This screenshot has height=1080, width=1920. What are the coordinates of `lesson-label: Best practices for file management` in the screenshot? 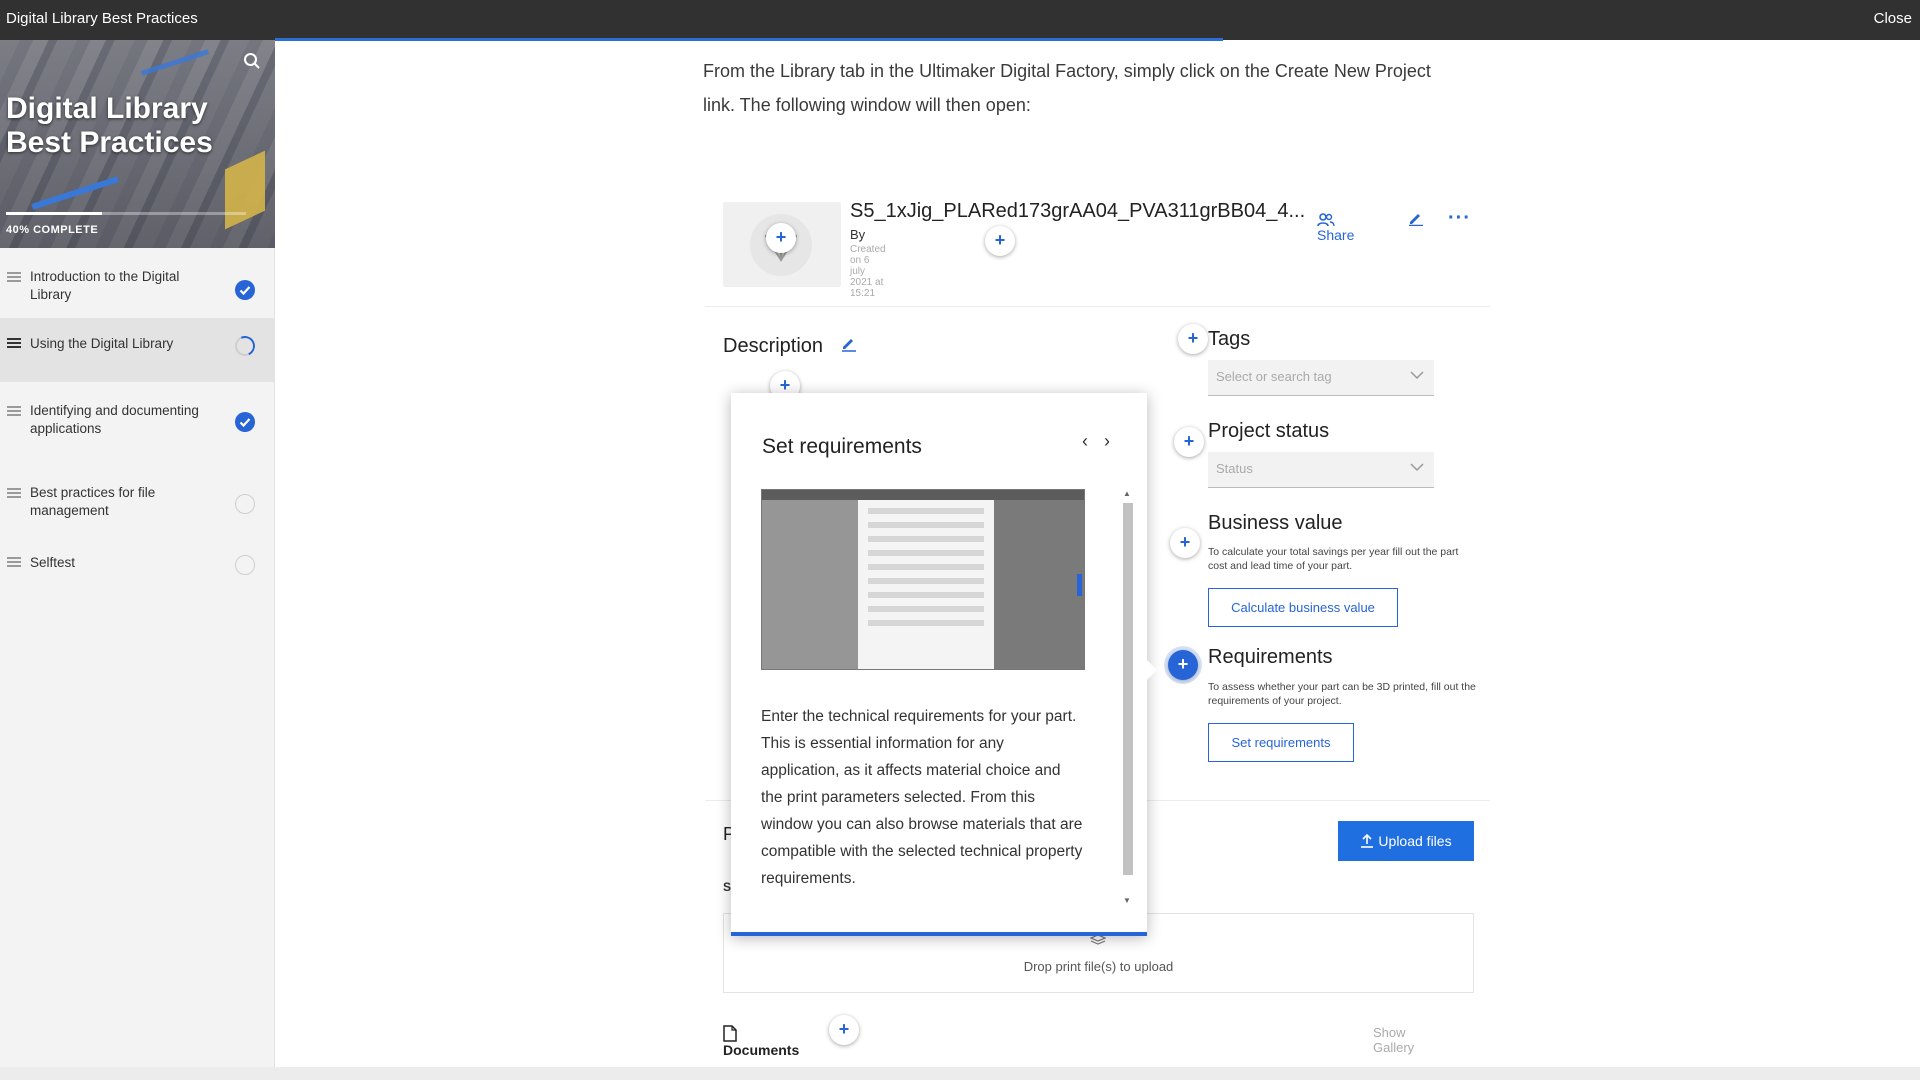 It's located at (93, 501).